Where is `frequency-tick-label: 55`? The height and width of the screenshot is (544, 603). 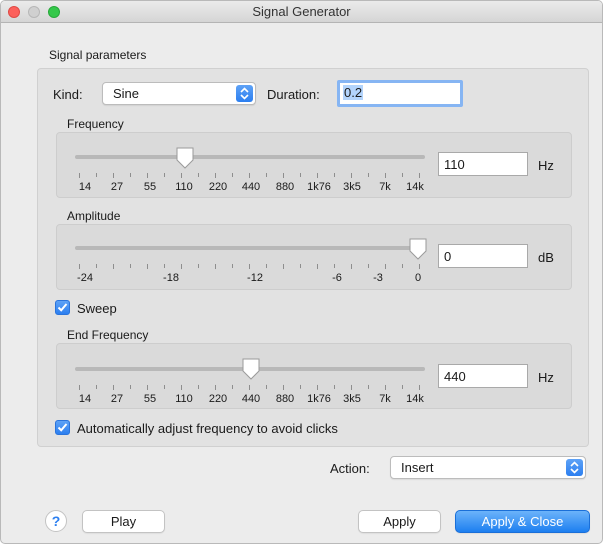
frequency-tick-label: 55 is located at coordinates (150, 187).